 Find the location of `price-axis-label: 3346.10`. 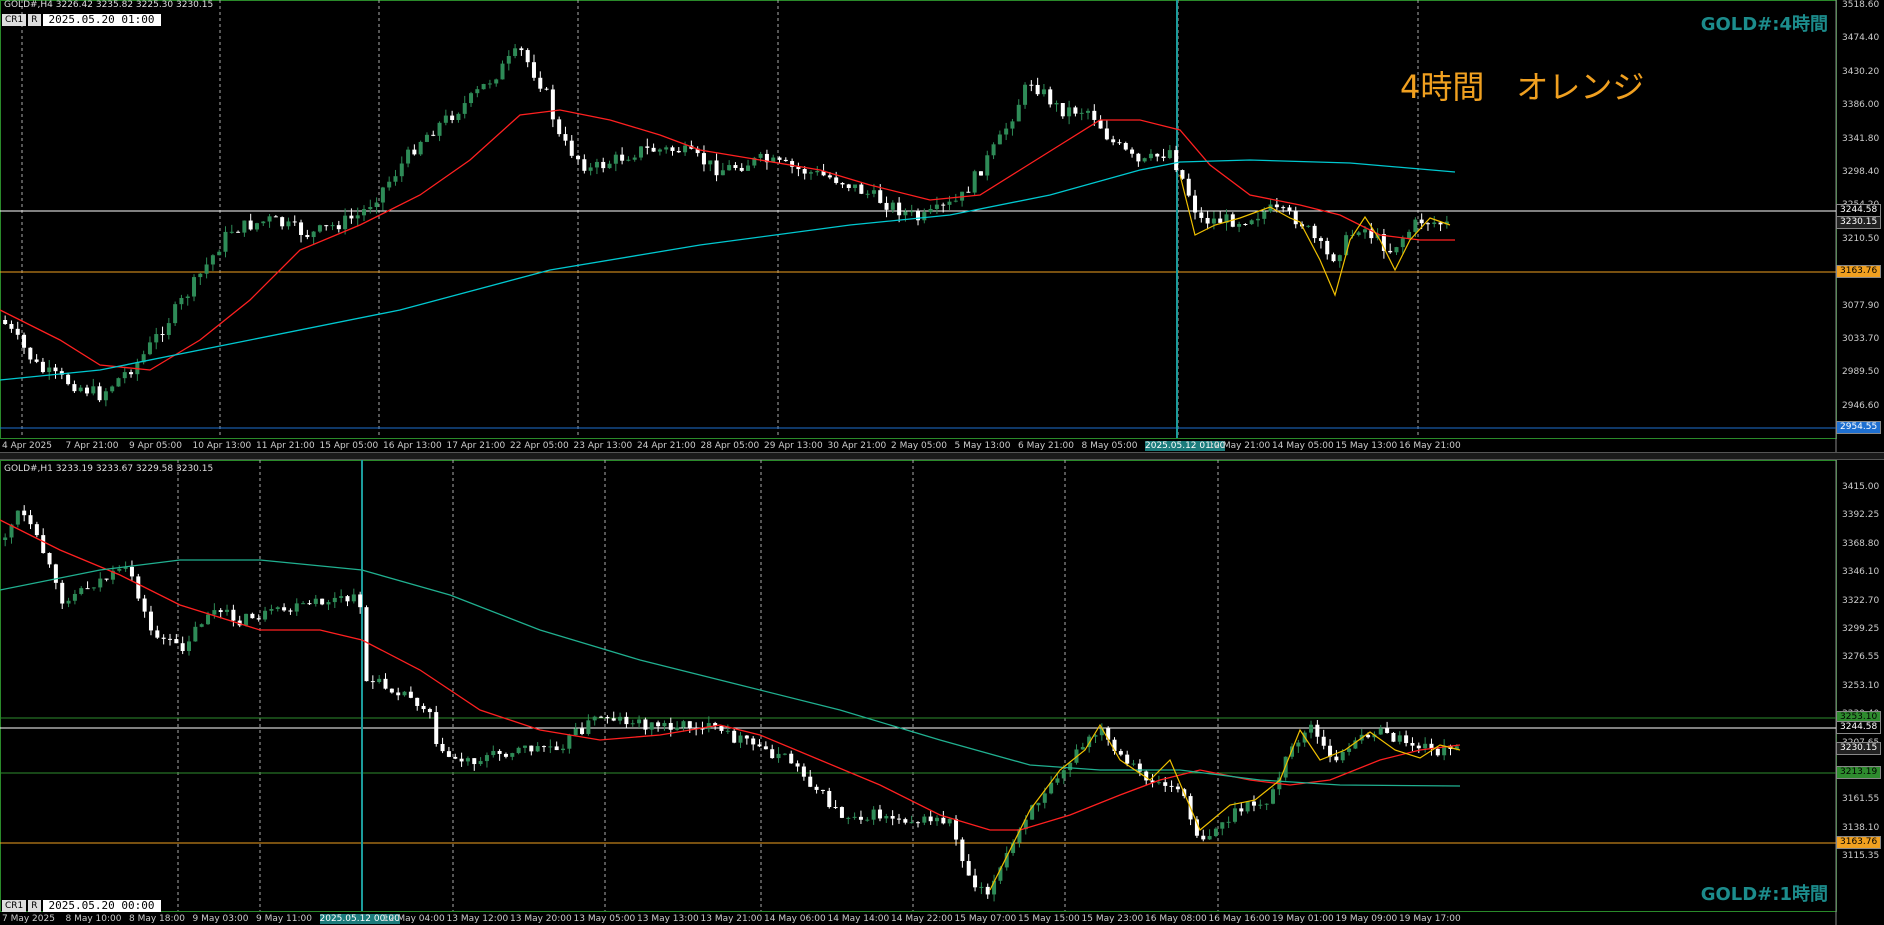

price-axis-label: 3346.10 is located at coordinates (1861, 572).